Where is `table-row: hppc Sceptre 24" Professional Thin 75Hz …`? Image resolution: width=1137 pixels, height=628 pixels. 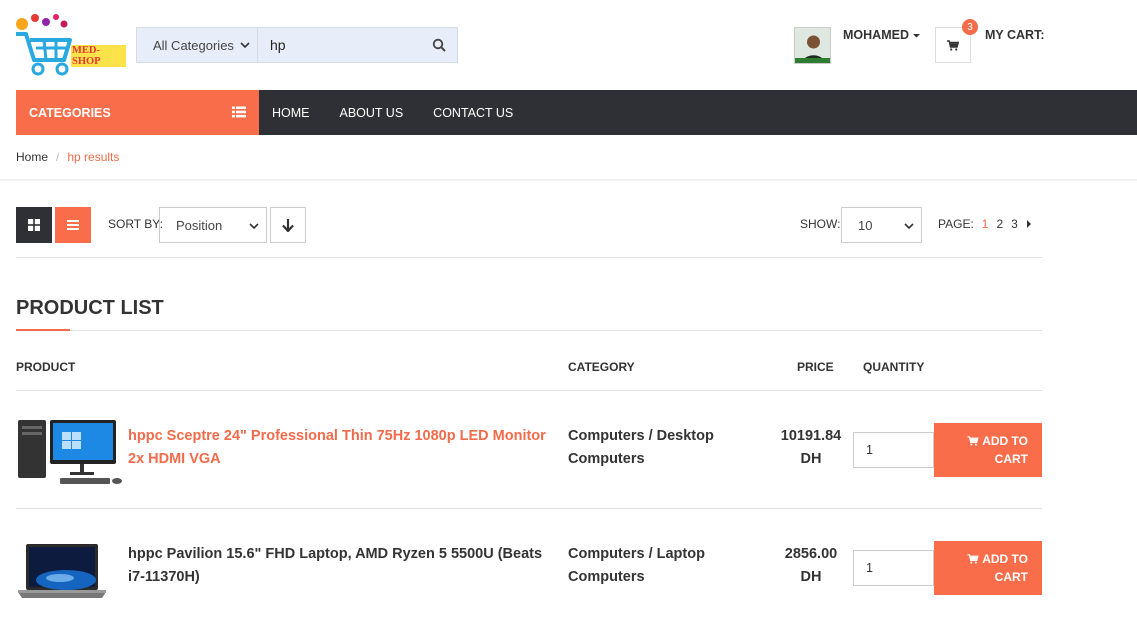 table-row: hppc Sceptre 24" Professional Thin 75Hz … is located at coordinates (529, 460).